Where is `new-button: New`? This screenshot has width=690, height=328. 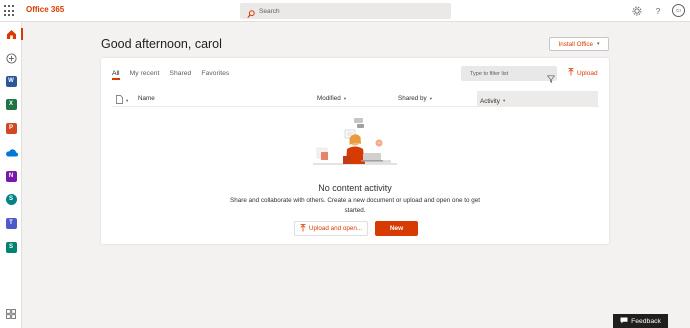
new-button: New is located at coordinates (396, 228).